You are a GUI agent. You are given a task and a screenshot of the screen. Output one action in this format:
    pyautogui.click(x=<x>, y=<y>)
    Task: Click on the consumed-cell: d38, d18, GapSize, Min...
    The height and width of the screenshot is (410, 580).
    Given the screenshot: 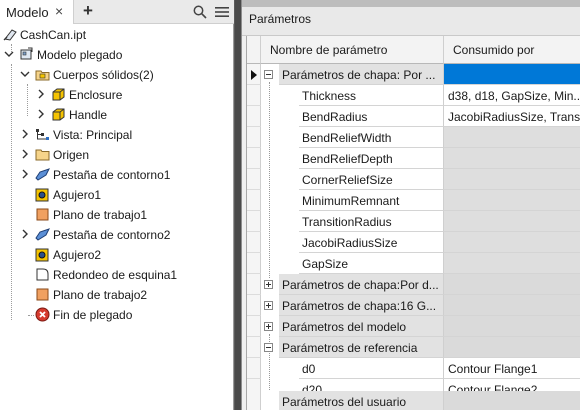 What is the action you would take?
    pyautogui.click(x=512, y=95)
    